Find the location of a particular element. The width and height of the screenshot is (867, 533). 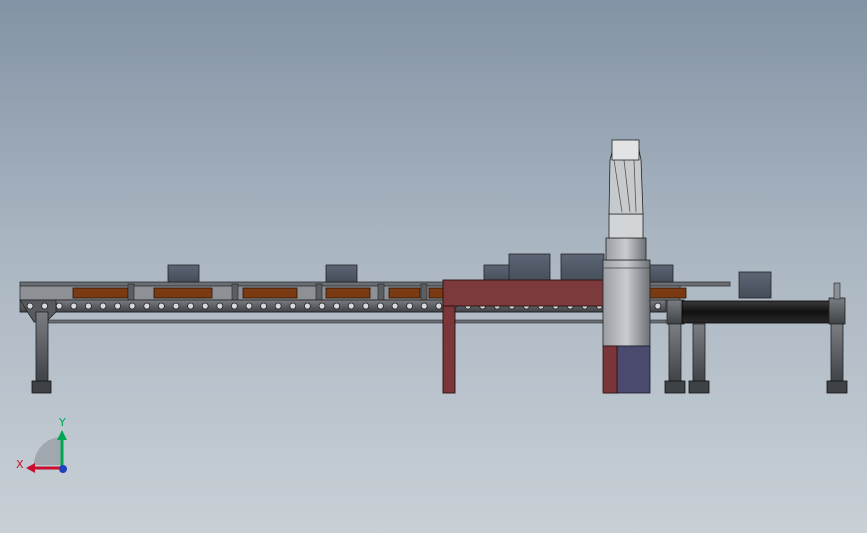

belt-end-post is located at coordinates (837, 291).